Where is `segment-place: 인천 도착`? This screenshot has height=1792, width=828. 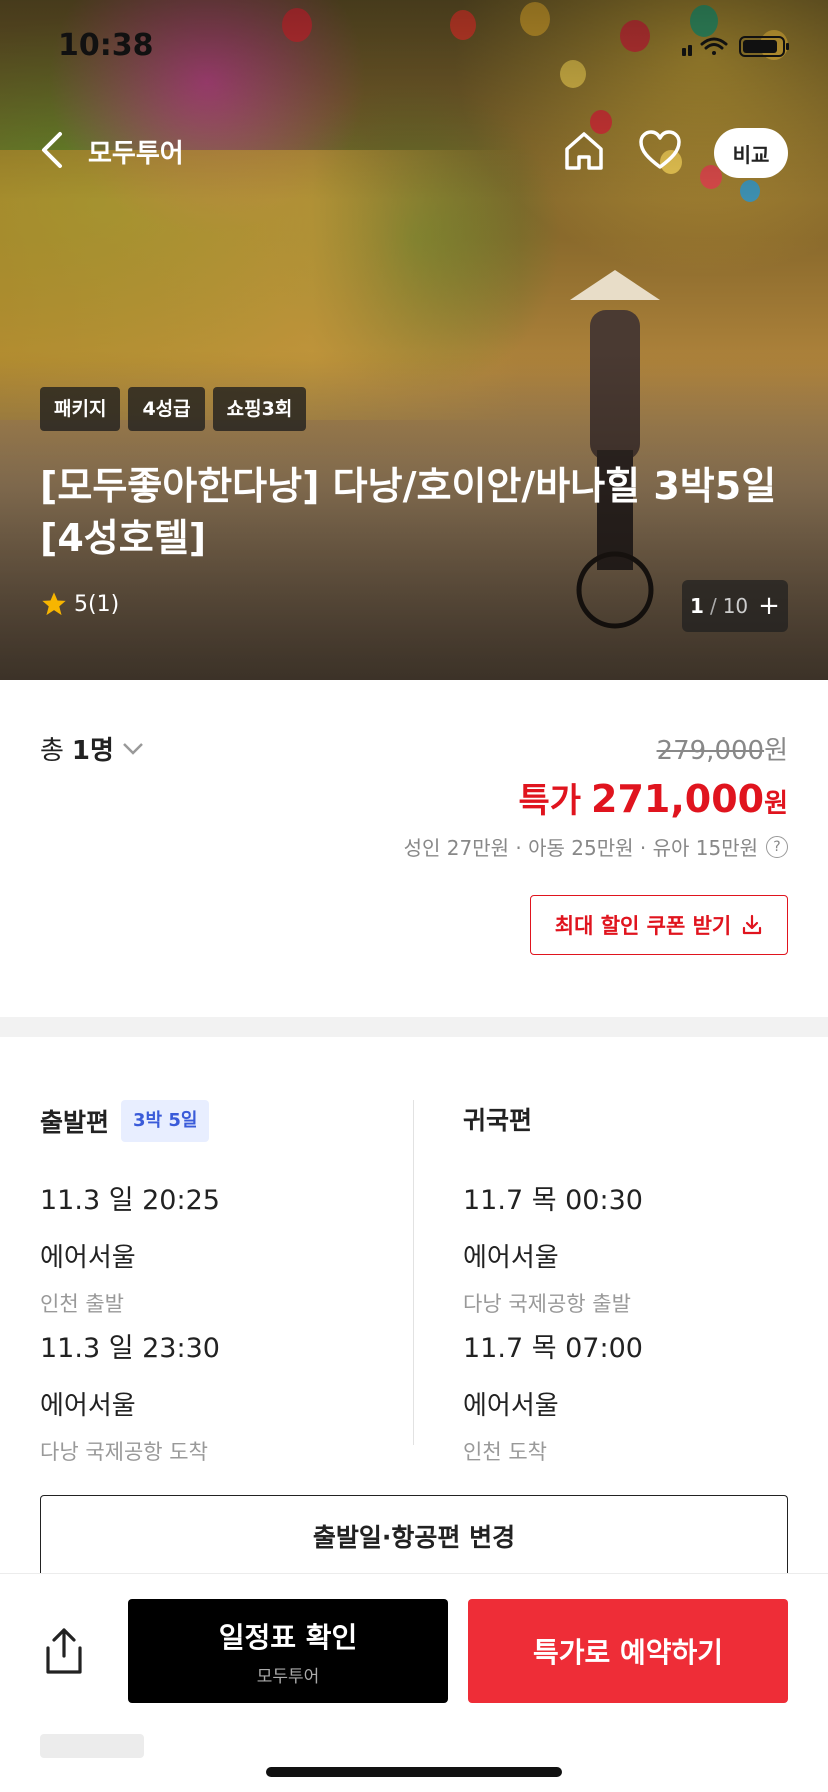 segment-place: 인천 도착 is located at coordinates (505, 1452).